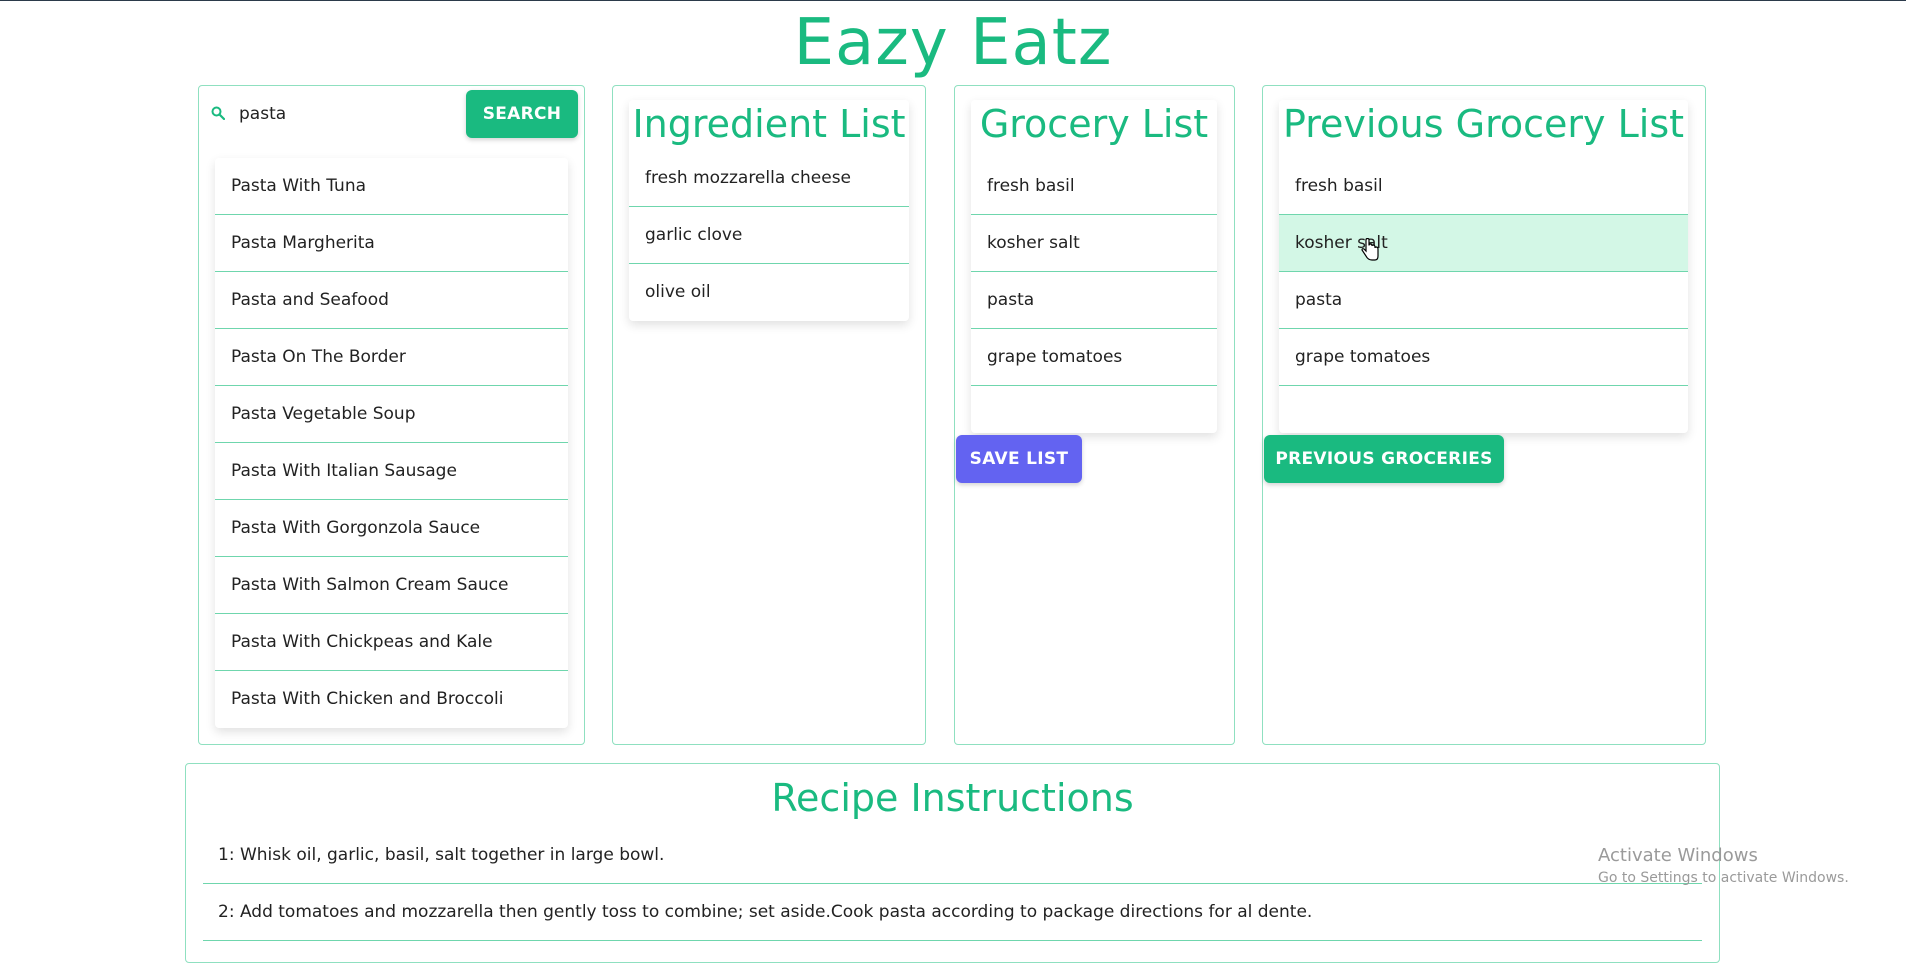 This screenshot has width=1906, height=963. Describe the element at coordinates (769, 124) in the screenshot. I see `ingredient-list-heading: Ingredient List` at that location.